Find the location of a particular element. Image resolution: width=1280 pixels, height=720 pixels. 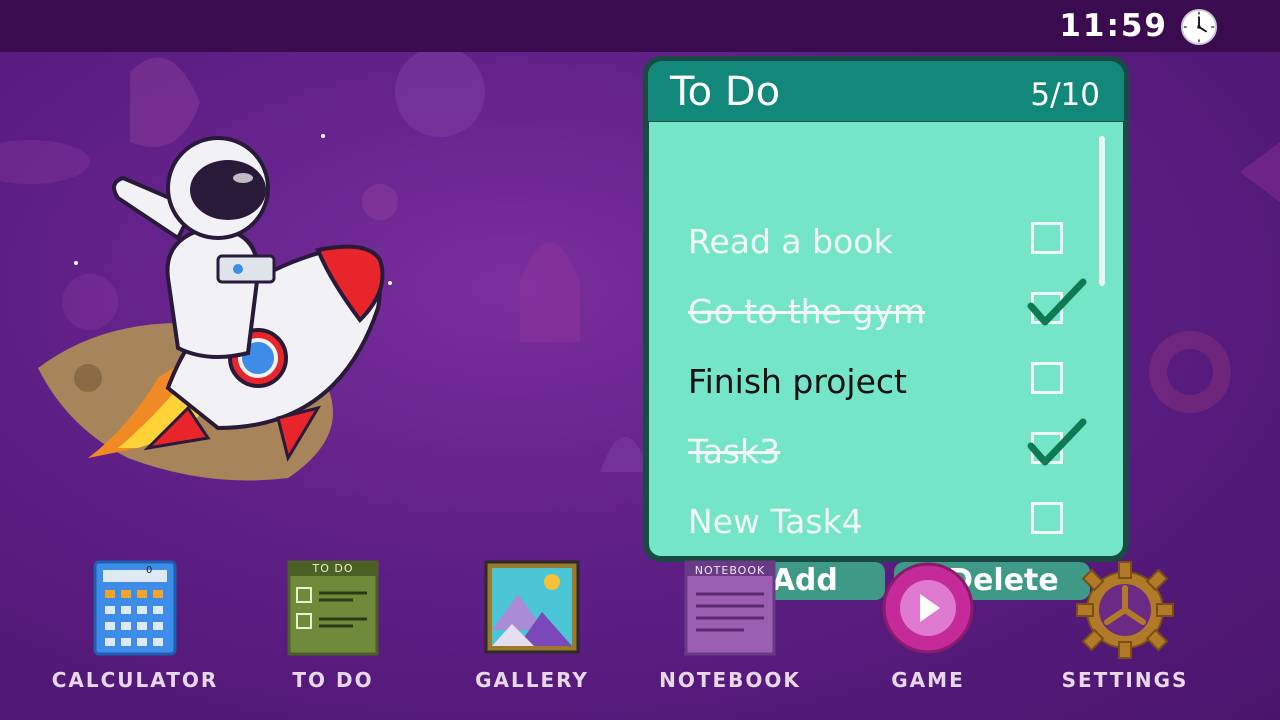

app-label: GALLERY is located at coordinates (532, 680).